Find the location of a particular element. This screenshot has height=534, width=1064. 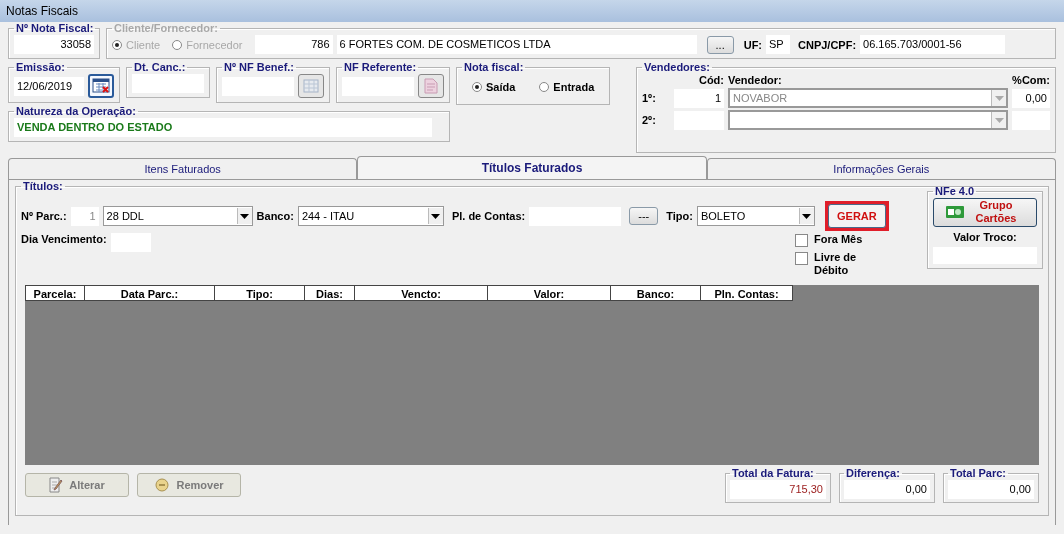

group-label: NF Referente: is located at coordinates (380, 67).